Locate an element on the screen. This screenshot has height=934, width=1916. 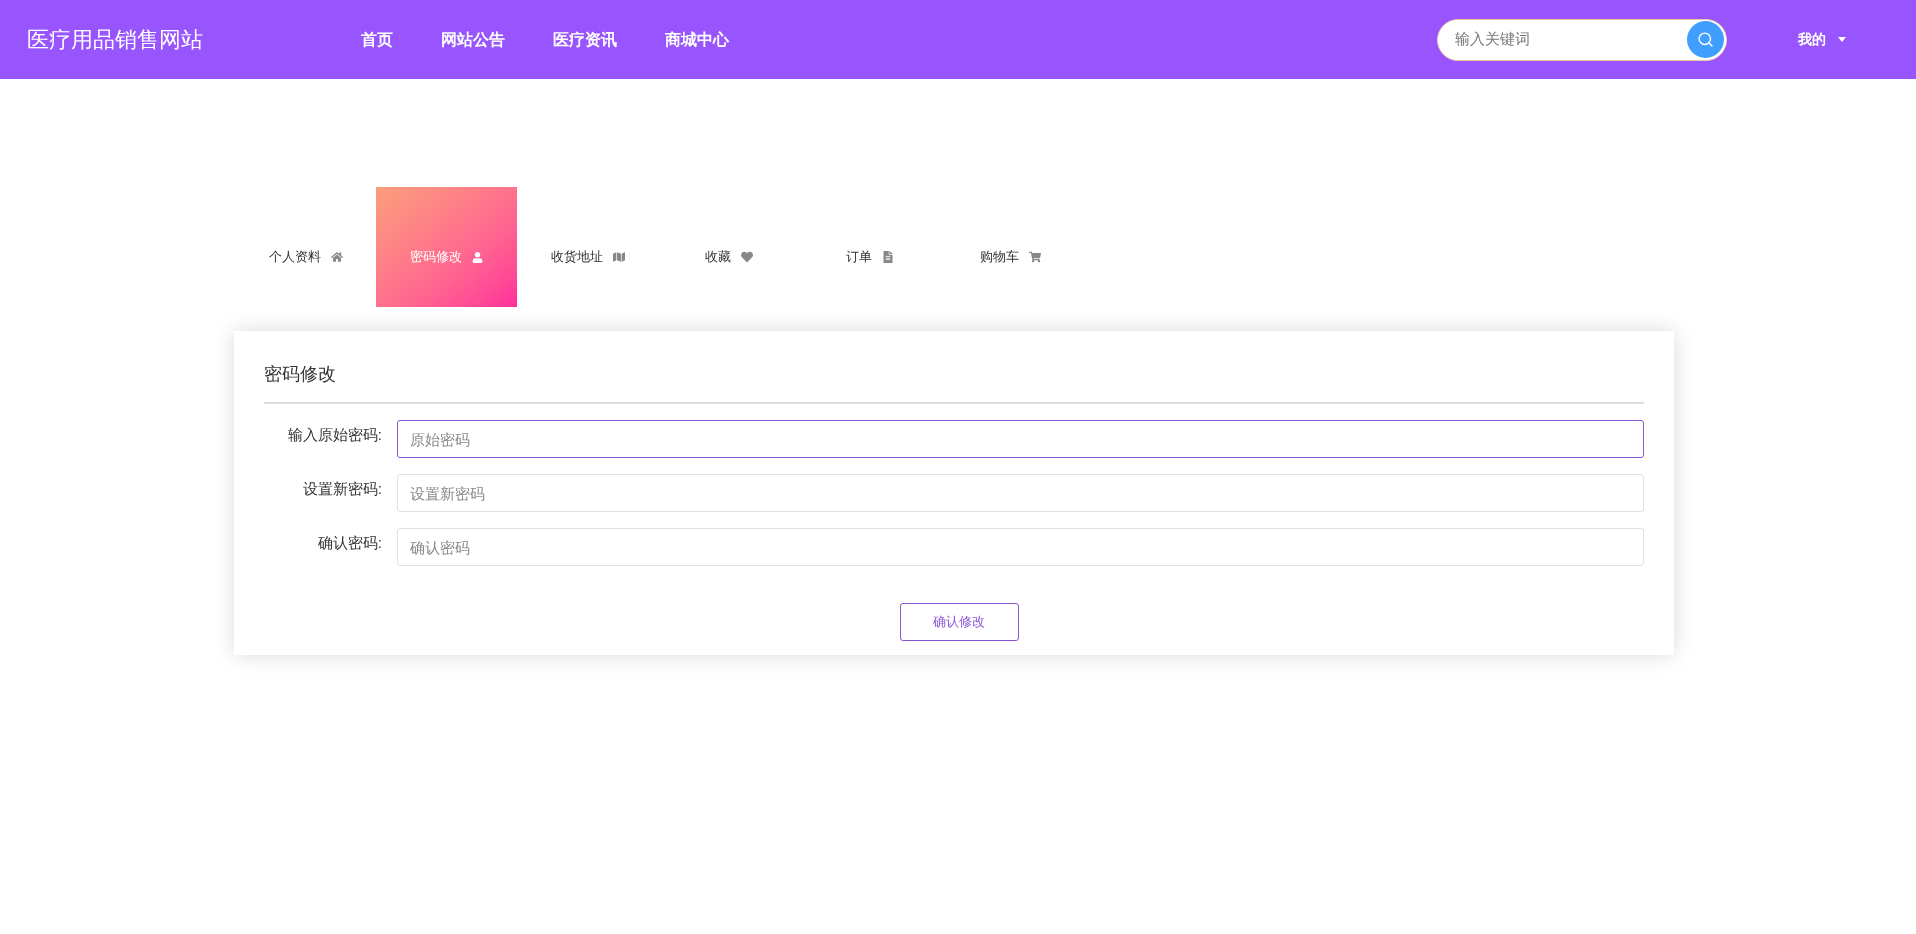
nav-link: 首页 is located at coordinates (377, 39).